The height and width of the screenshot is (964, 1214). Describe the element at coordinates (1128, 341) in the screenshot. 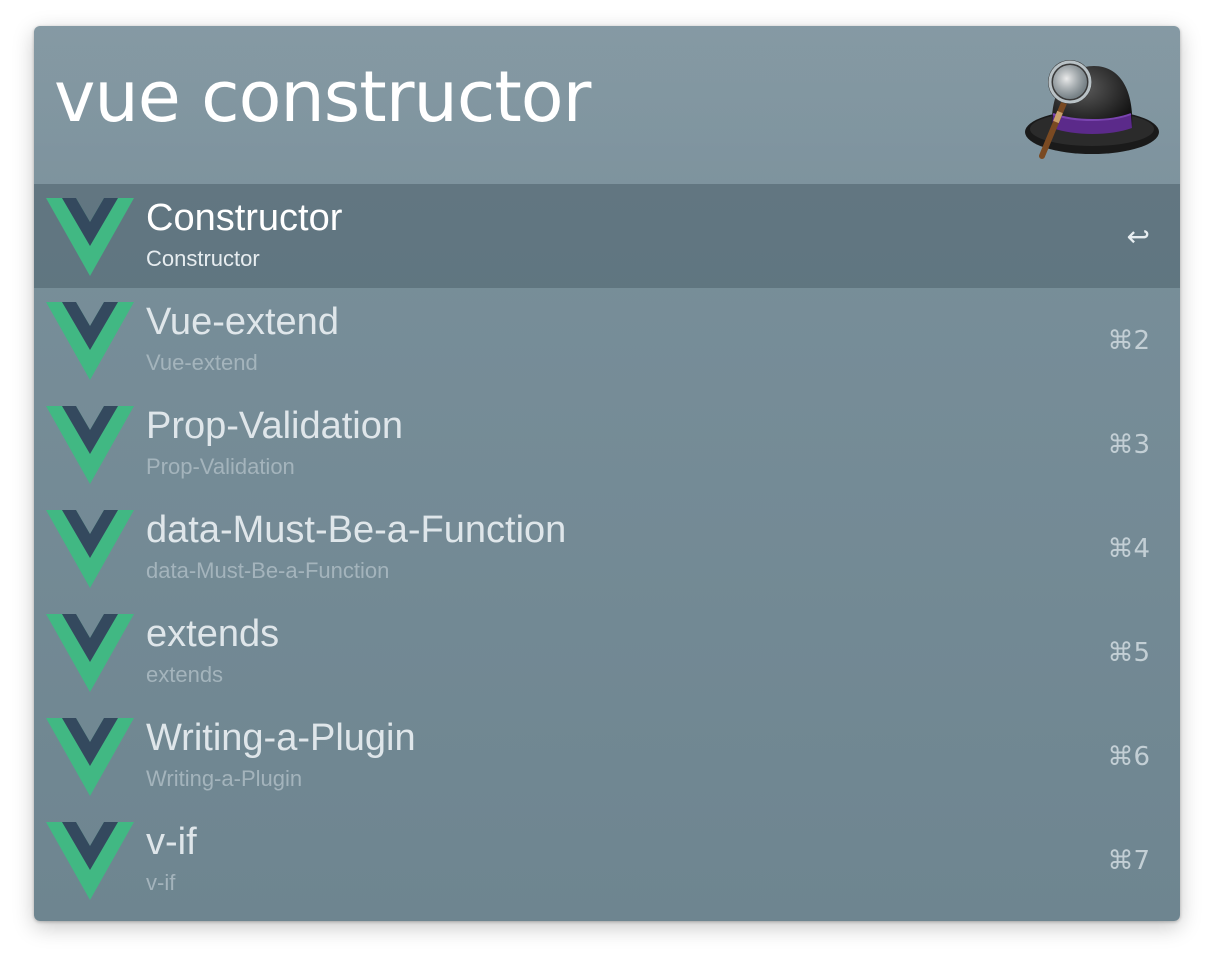

I see `shortcut-label: ⌘2` at that location.